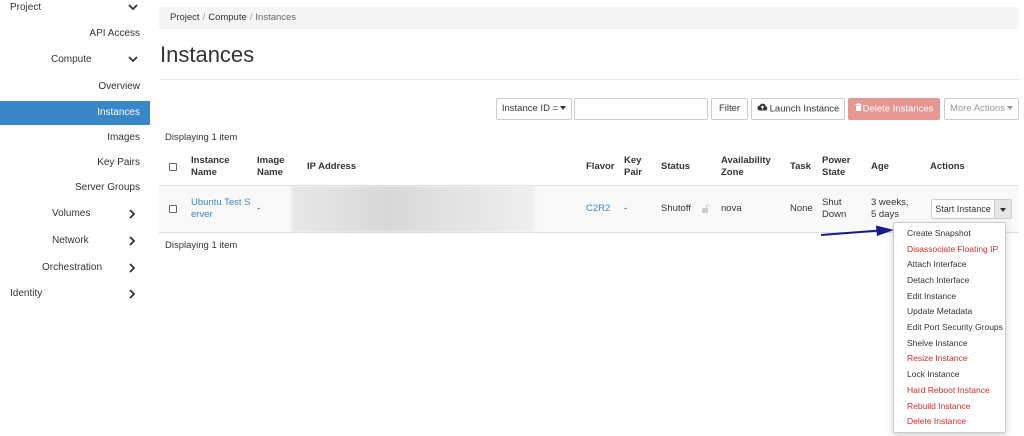 This screenshot has height=436, width=1024. What do you see at coordinates (675, 167) in the screenshot?
I see `column-header-status: Status` at bounding box center [675, 167].